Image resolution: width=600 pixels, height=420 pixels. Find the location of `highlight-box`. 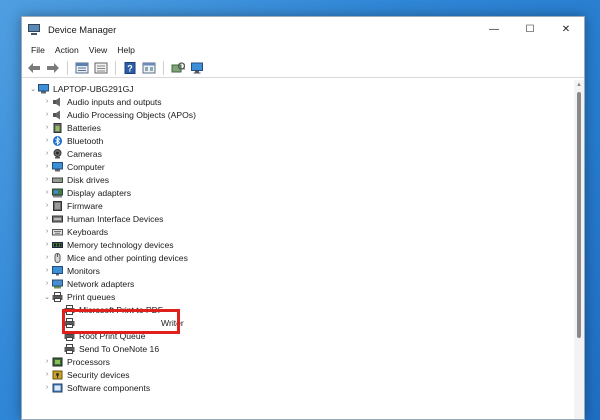

highlight-box is located at coordinates (121, 321).